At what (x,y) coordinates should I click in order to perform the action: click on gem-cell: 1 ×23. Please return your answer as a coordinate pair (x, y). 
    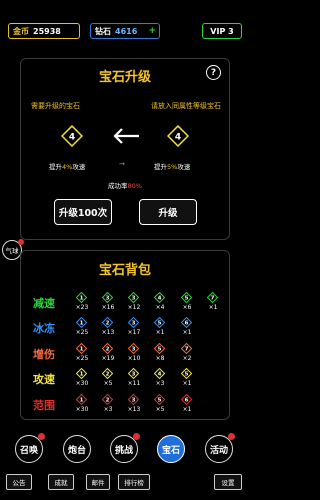
    Looking at the image, I should click on (82, 303).